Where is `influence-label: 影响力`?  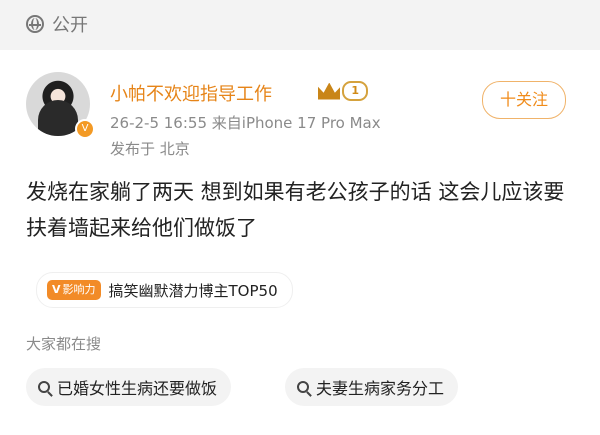 influence-label: 影响力 is located at coordinates (79, 289).